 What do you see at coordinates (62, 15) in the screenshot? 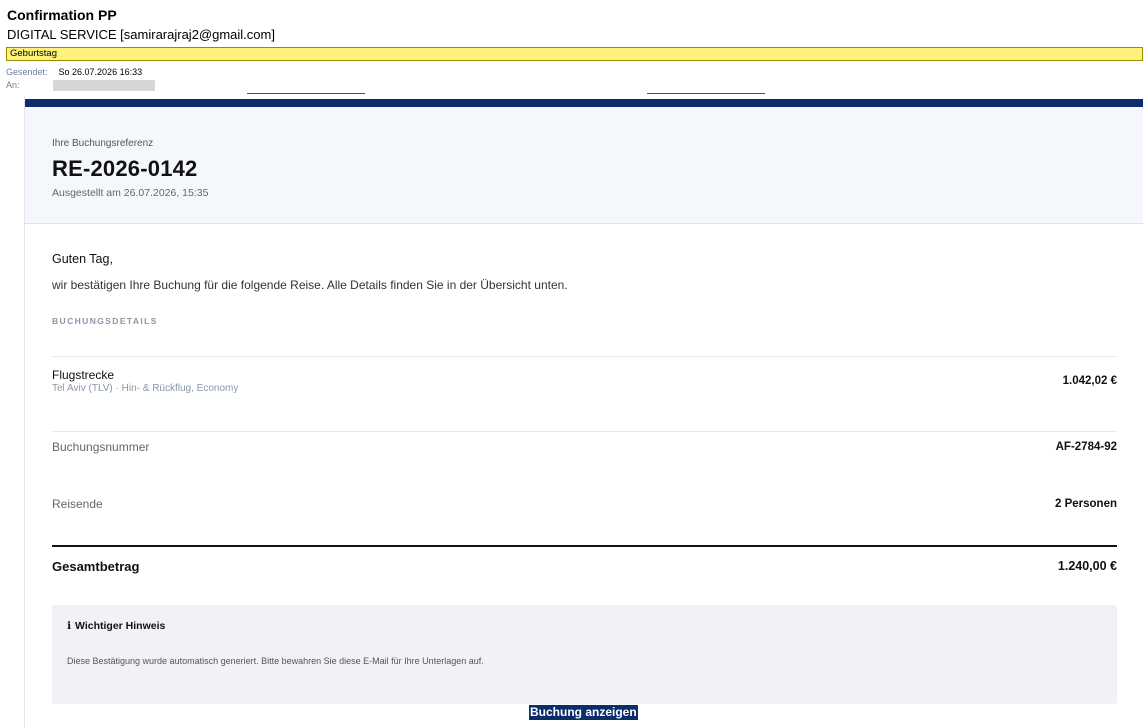
I see `mail-subject: Confirmation PP` at bounding box center [62, 15].